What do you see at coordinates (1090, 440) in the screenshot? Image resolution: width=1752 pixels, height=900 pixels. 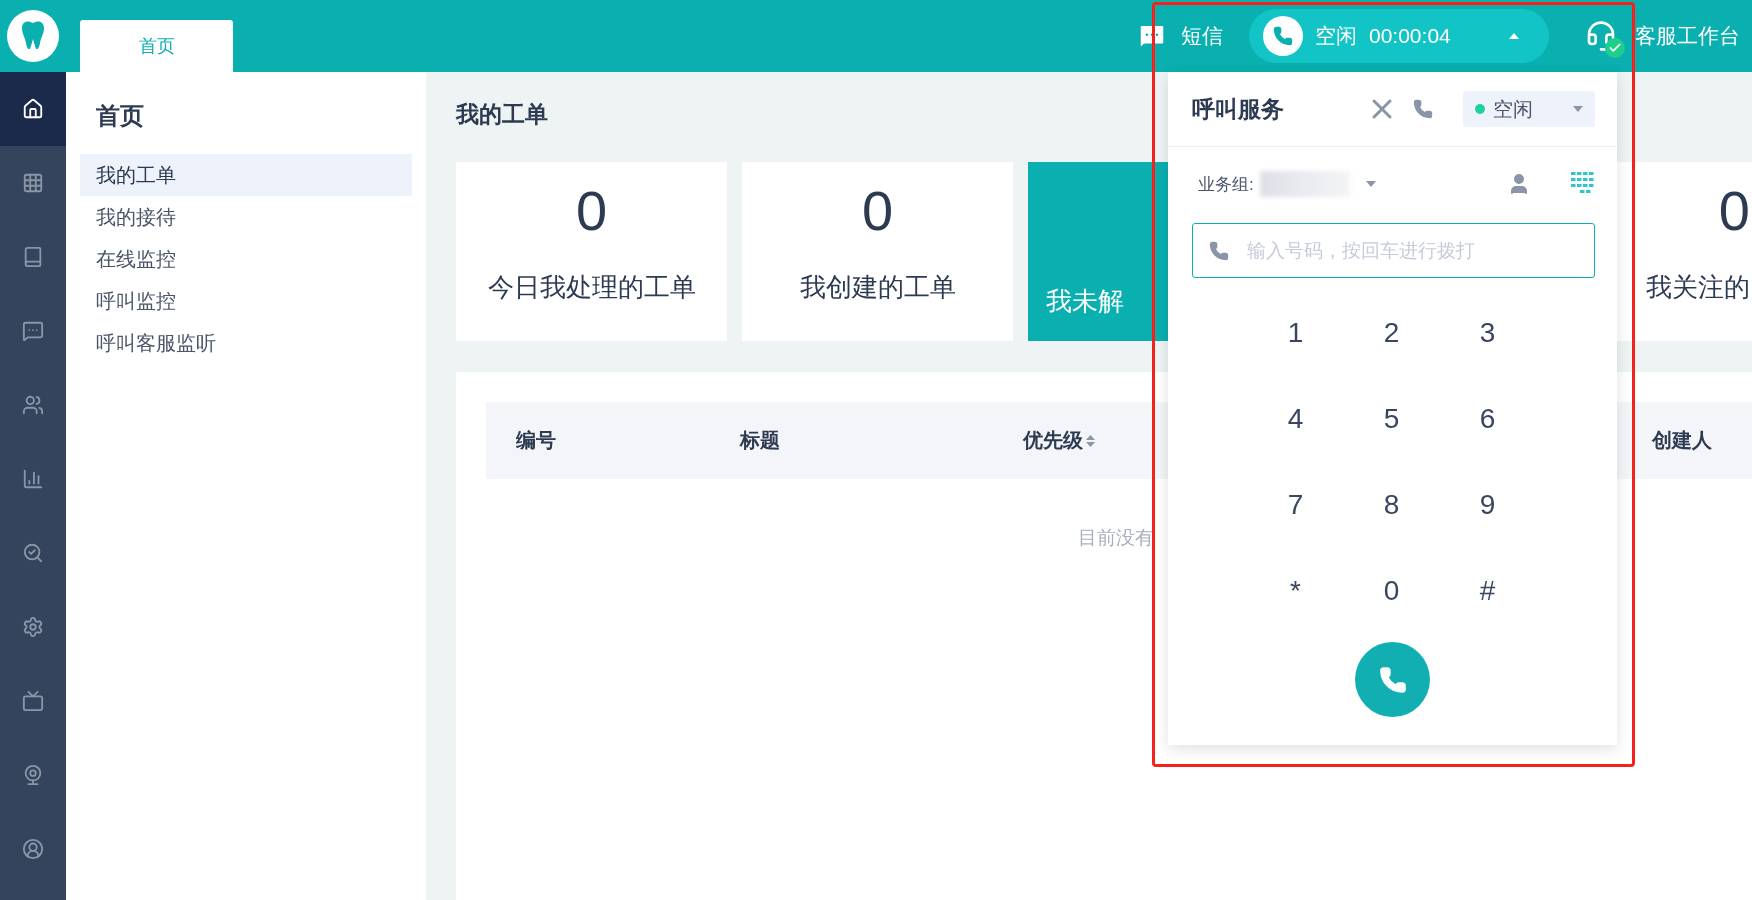 I see `sort-icon` at bounding box center [1090, 440].